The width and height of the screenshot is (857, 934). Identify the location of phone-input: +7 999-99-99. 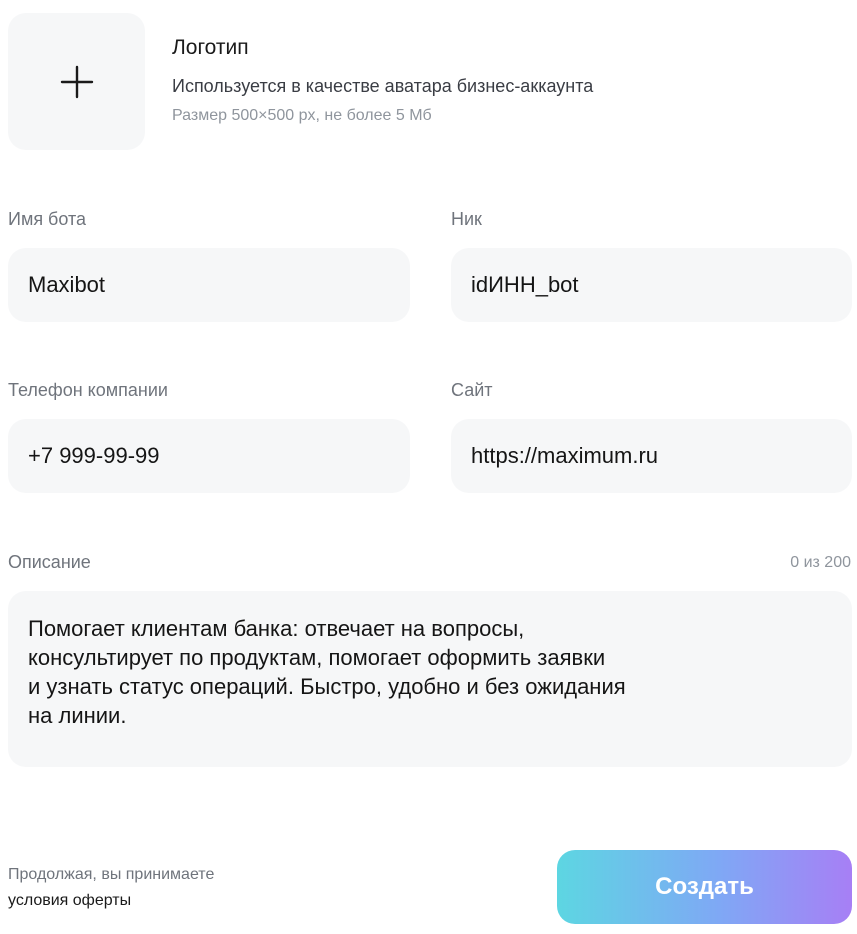
(209, 456).